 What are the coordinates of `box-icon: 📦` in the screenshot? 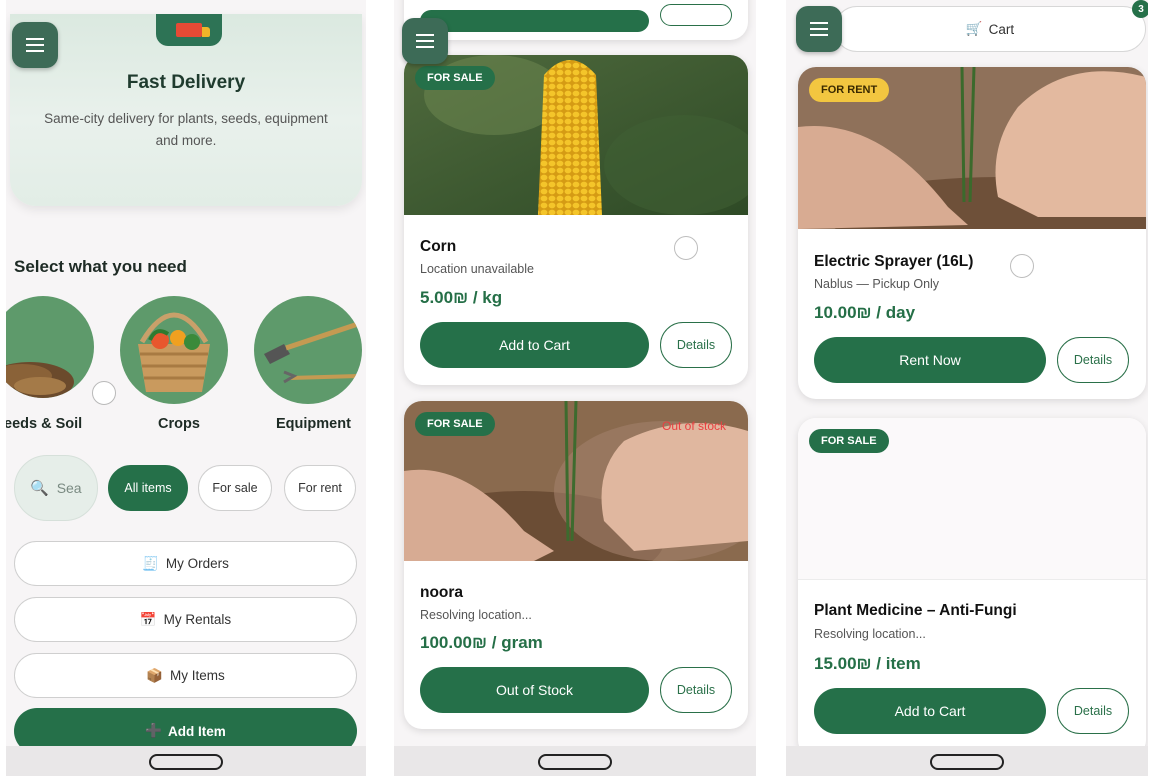 It's located at (155, 675).